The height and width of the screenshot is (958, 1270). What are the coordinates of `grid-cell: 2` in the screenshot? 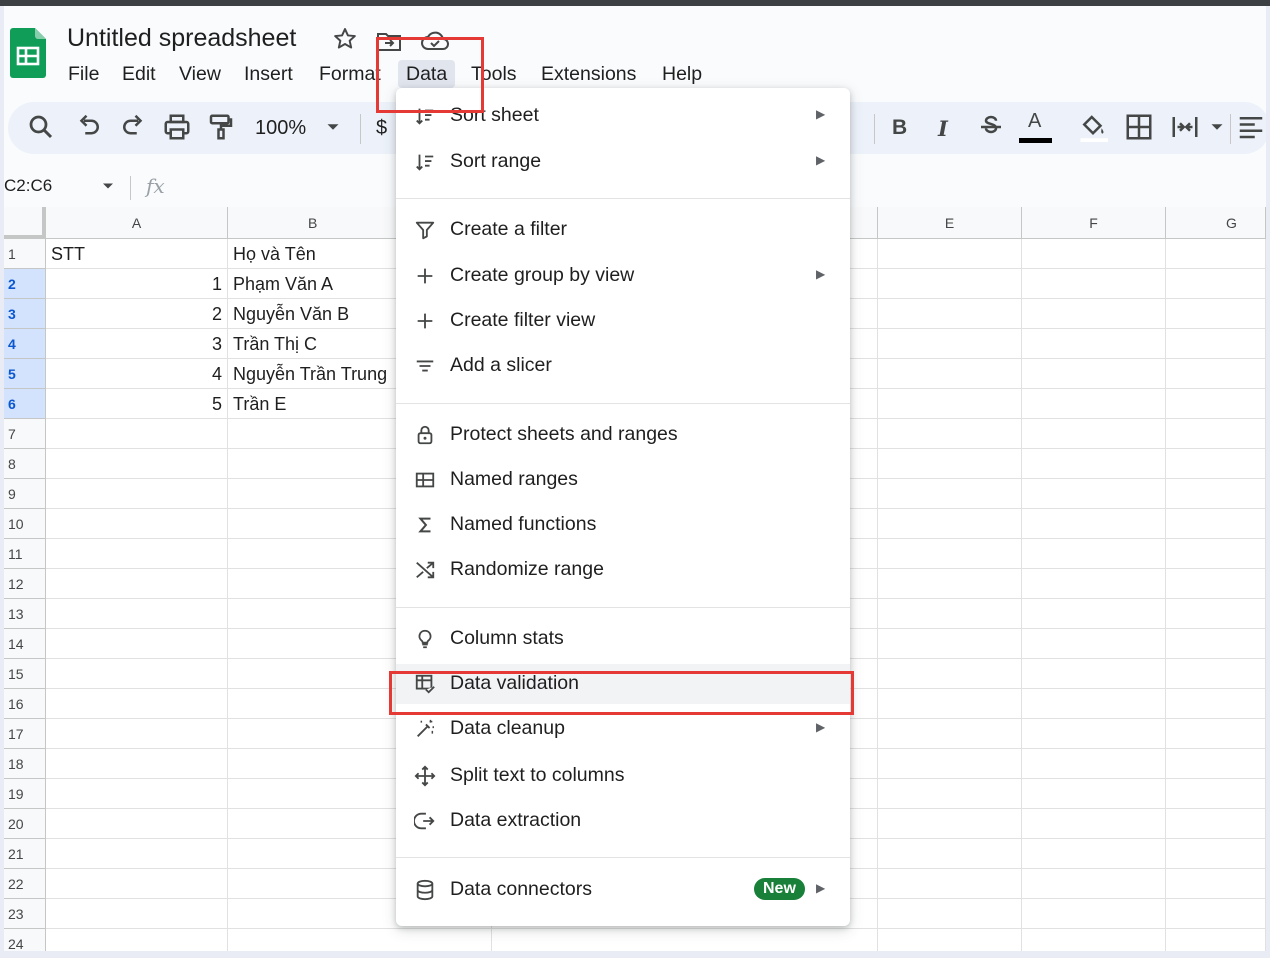 It's located at (137, 314).